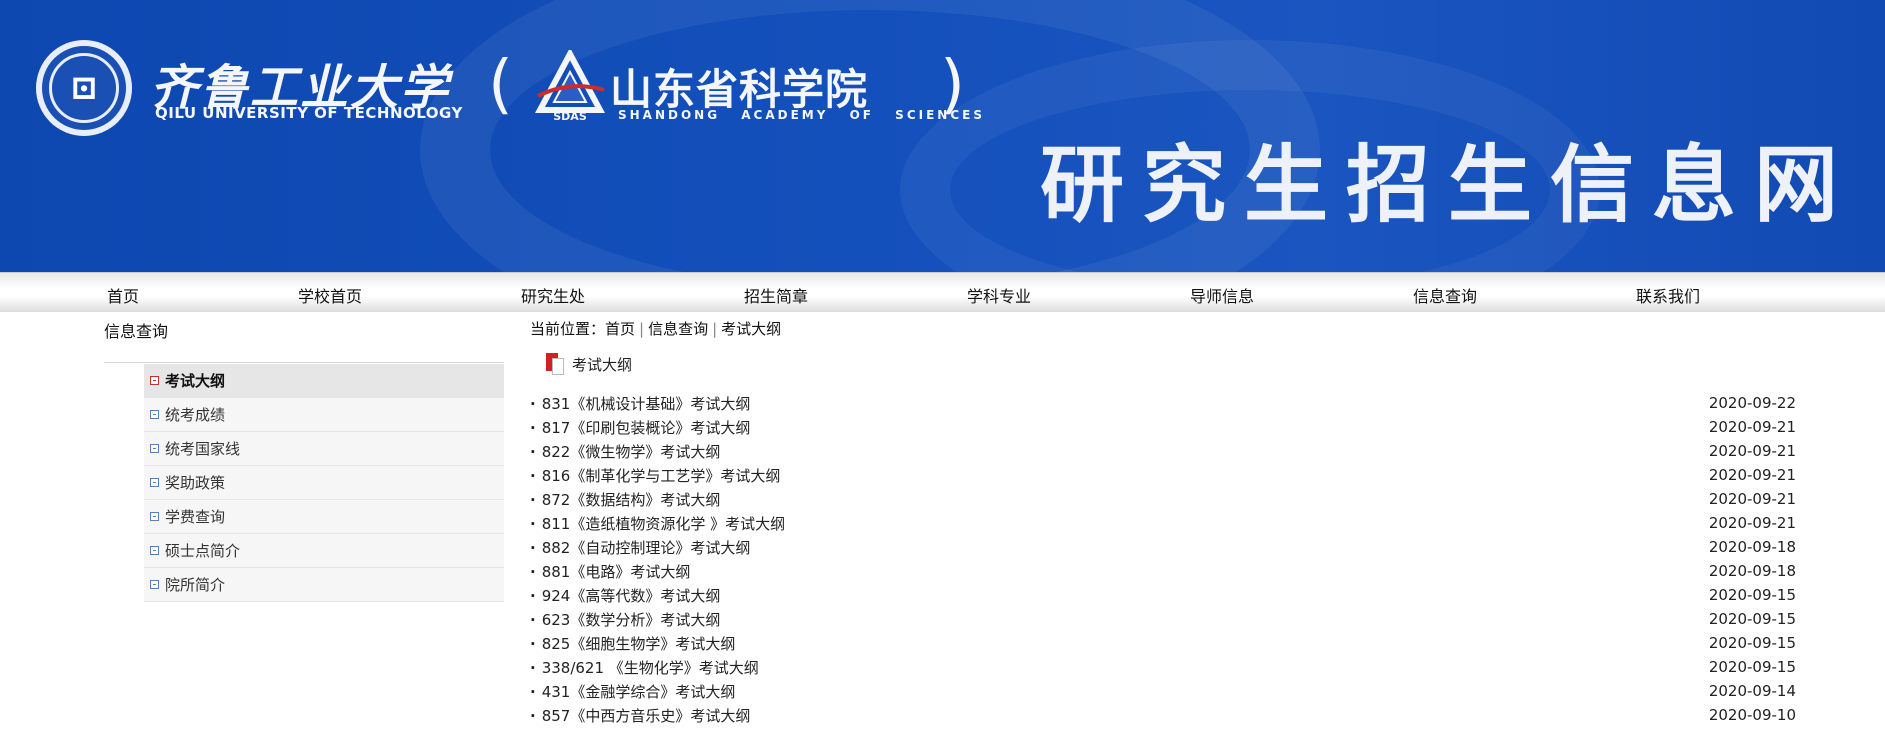  Describe the element at coordinates (942, 292) in the screenshot. I see `main-nav: 首页 学校首页 研究生处 招生简章 学科专业 导师信息 信息查询 联系我们` at that location.